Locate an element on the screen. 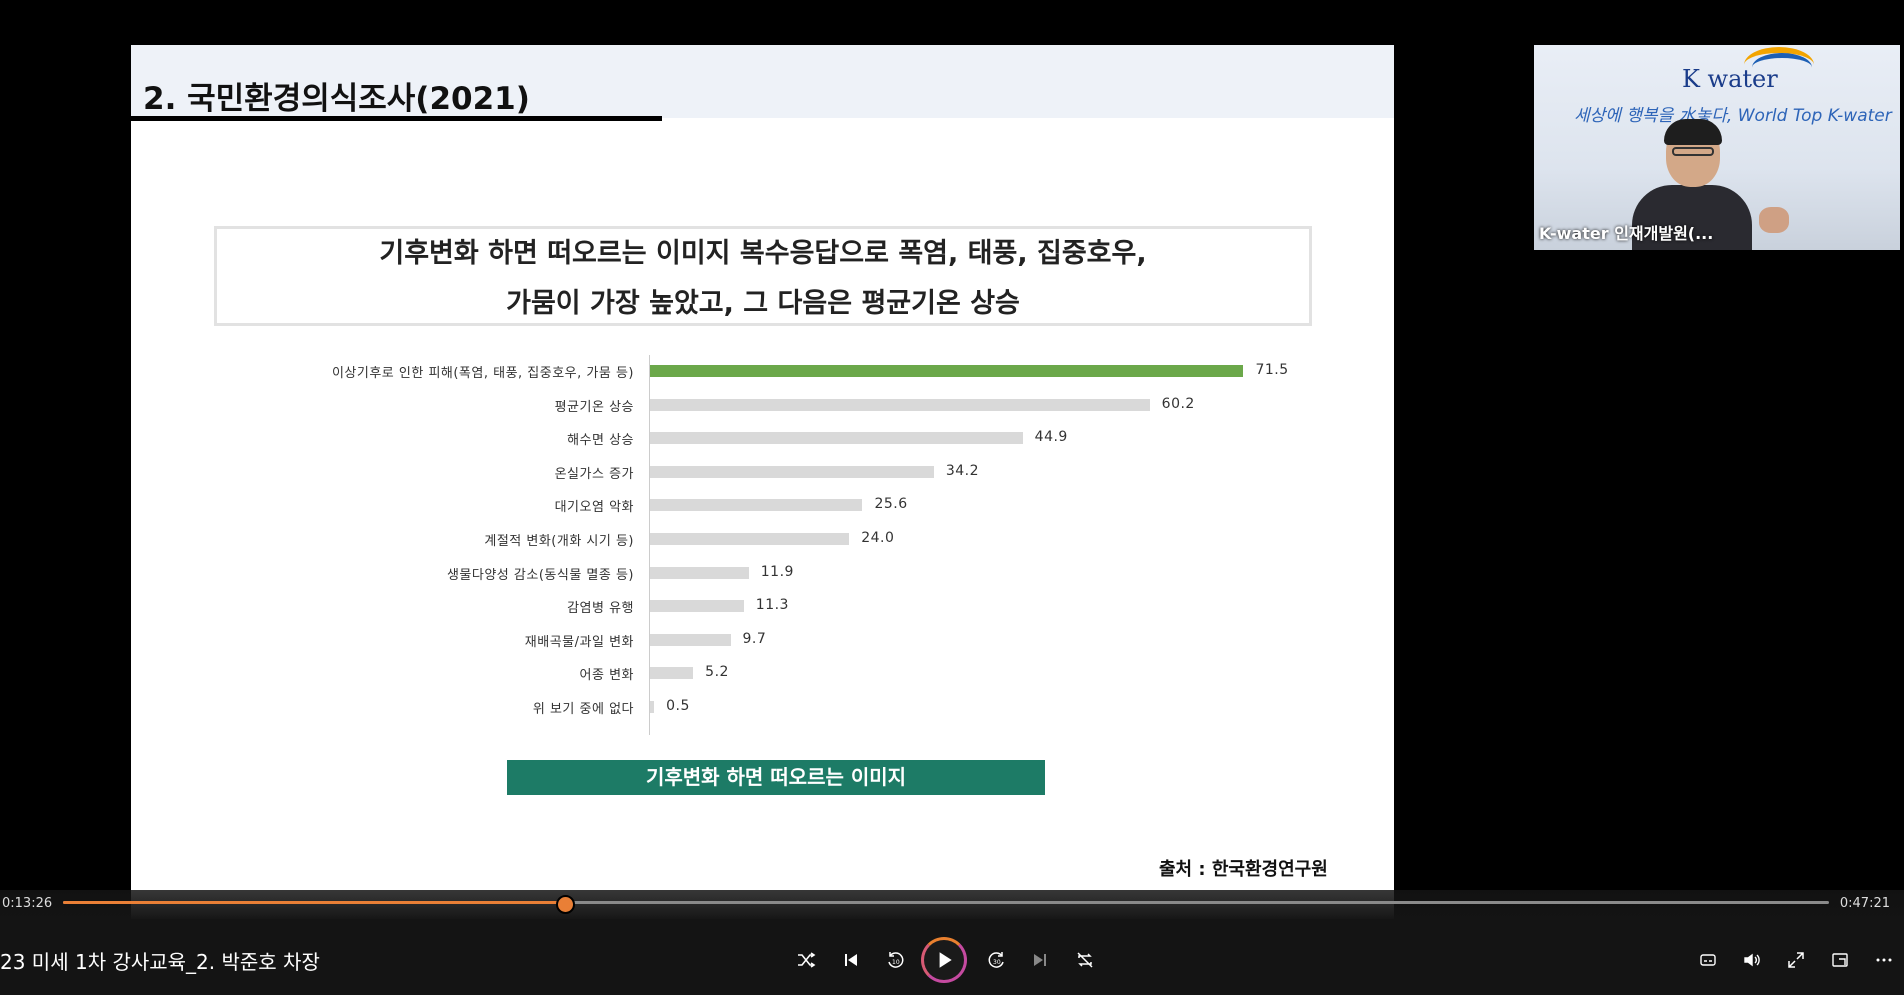 Image resolution: width=1904 pixels, height=995 pixels. more-icon is located at coordinates (1884, 960).